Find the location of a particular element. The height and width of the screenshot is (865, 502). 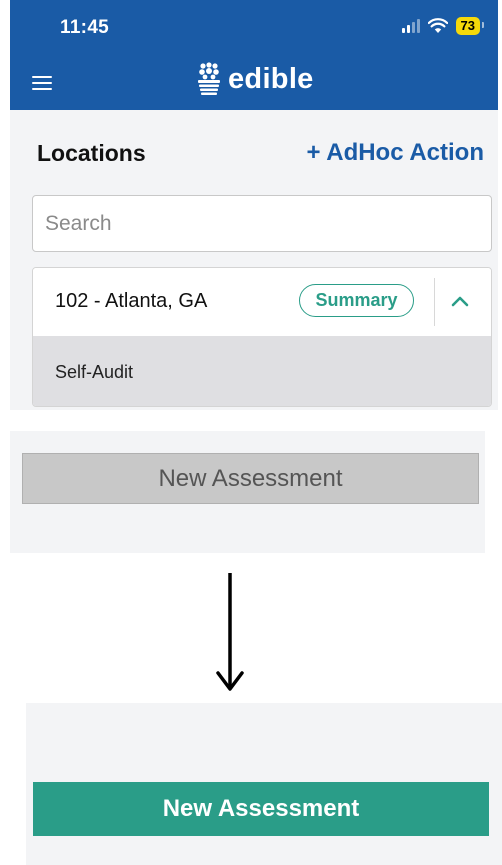

location-row: 102 - Atlanta, GA Summary is located at coordinates (262, 302).